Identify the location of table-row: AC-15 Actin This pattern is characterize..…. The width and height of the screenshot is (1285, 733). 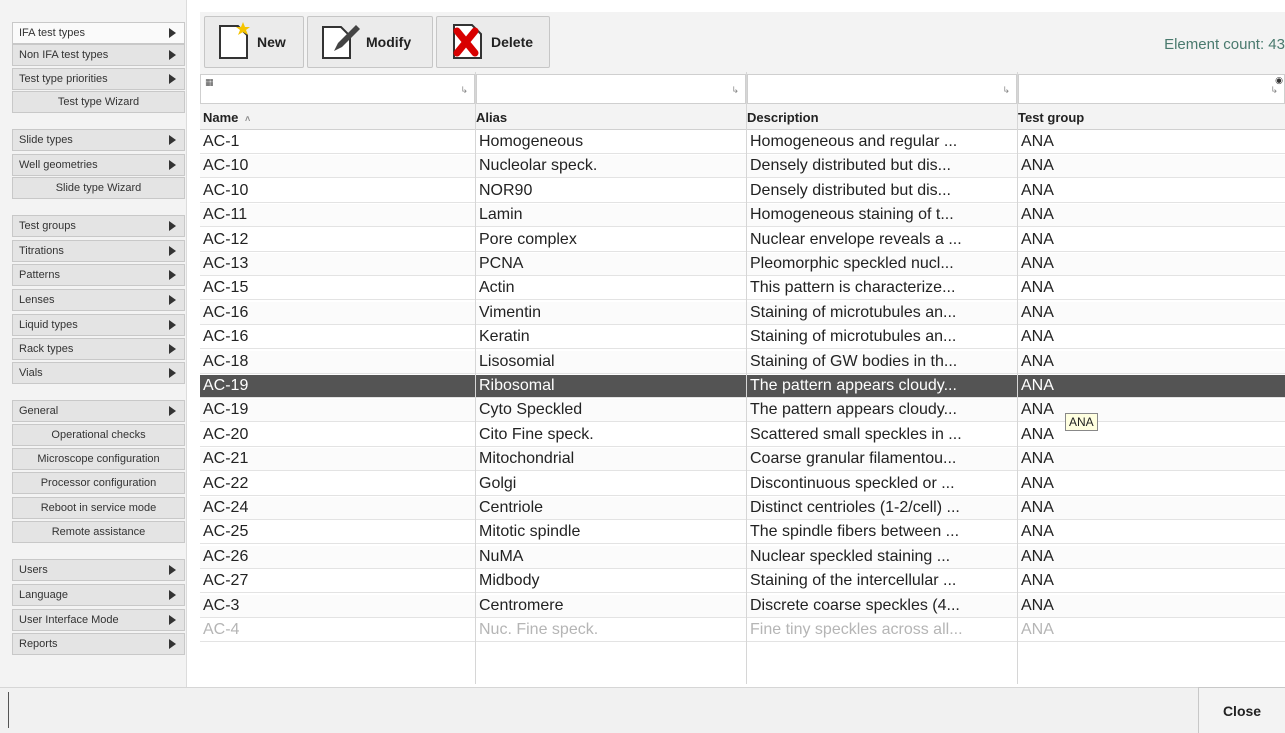
(742, 289).